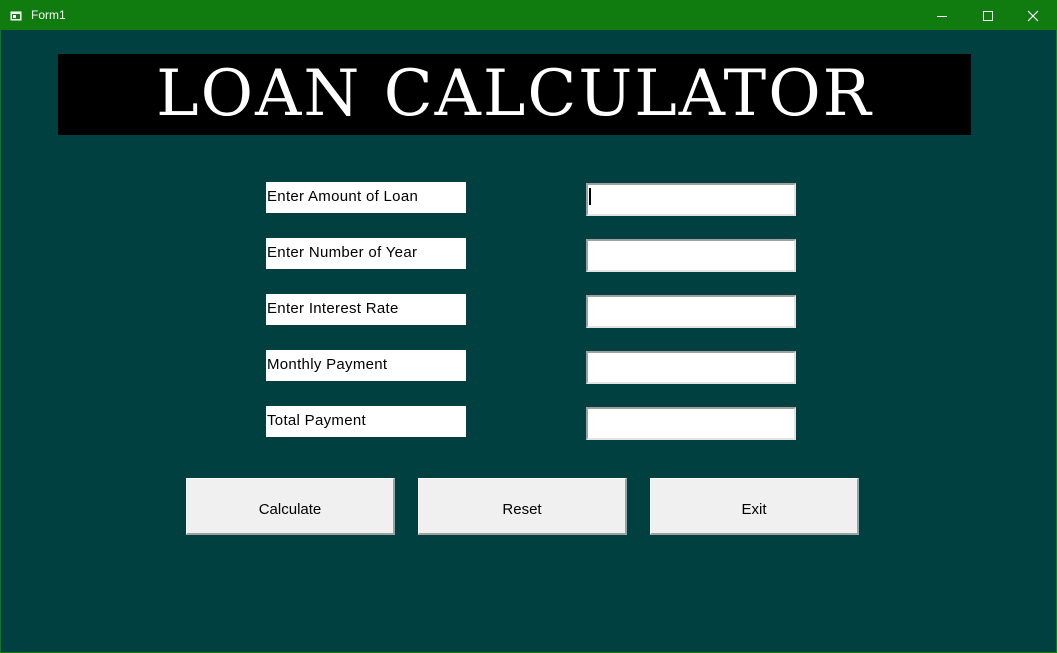 This screenshot has width=1057, height=653. Describe the element at coordinates (16, 15) in the screenshot. I see `form-app-icon` at that location.